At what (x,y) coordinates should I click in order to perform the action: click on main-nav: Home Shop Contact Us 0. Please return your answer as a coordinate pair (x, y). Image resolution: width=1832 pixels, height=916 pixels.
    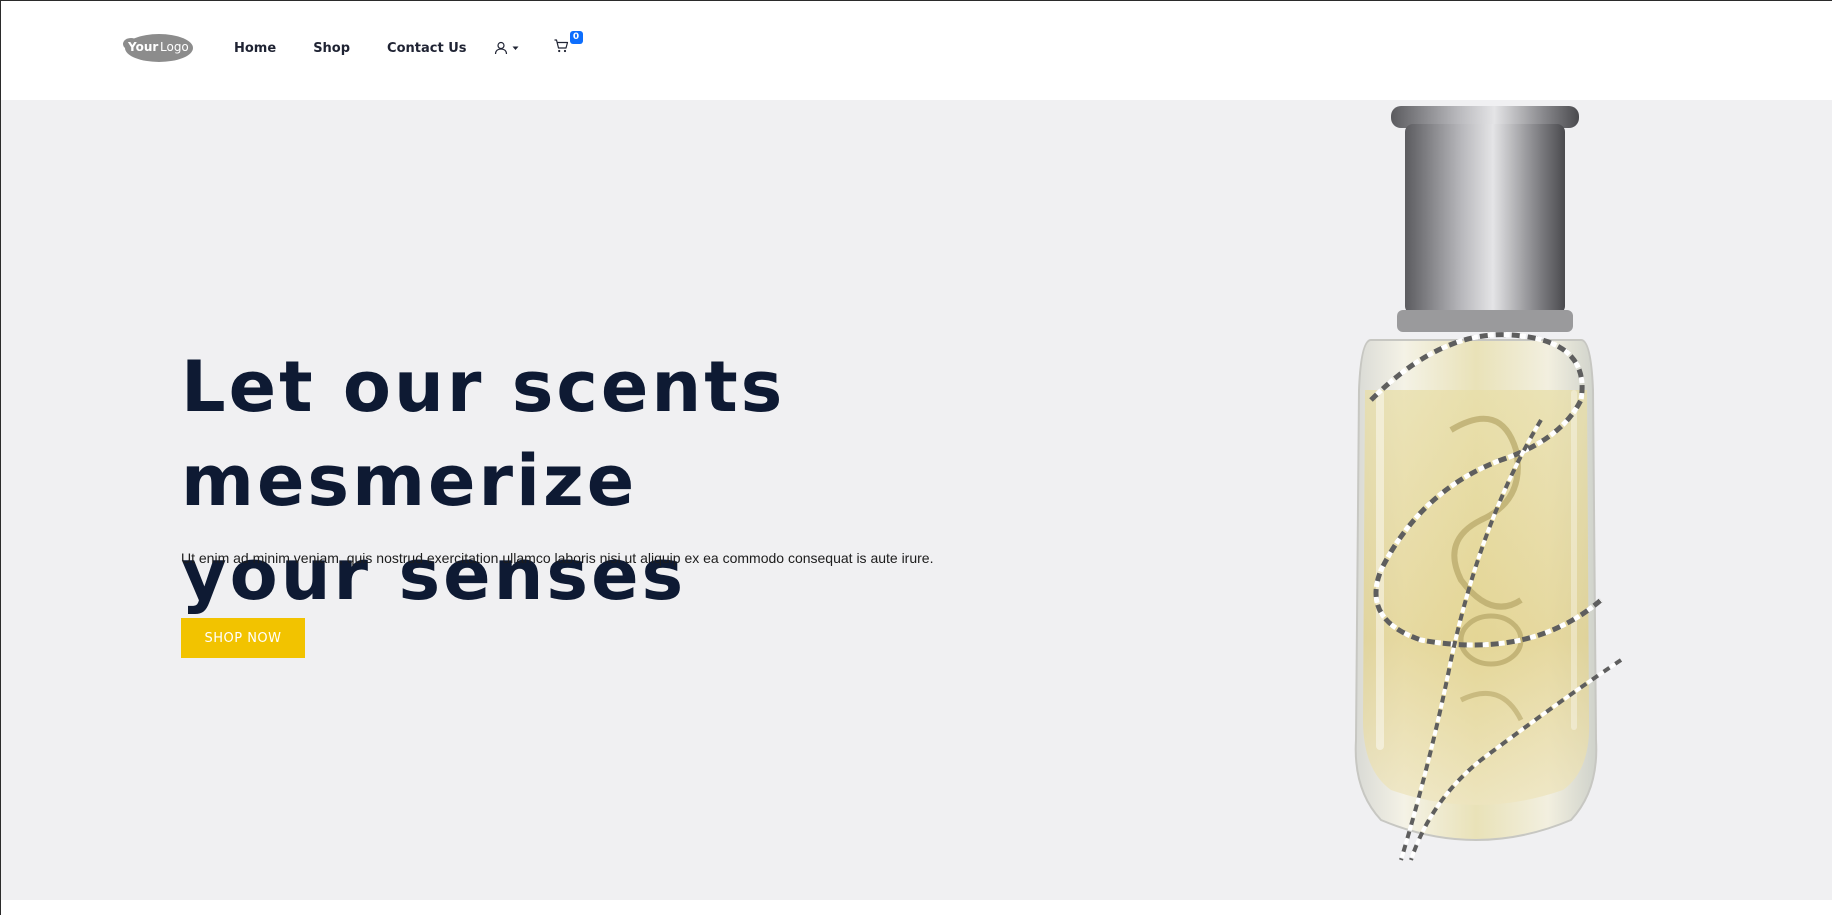
    Looking at the image, I should click on (408, 44).